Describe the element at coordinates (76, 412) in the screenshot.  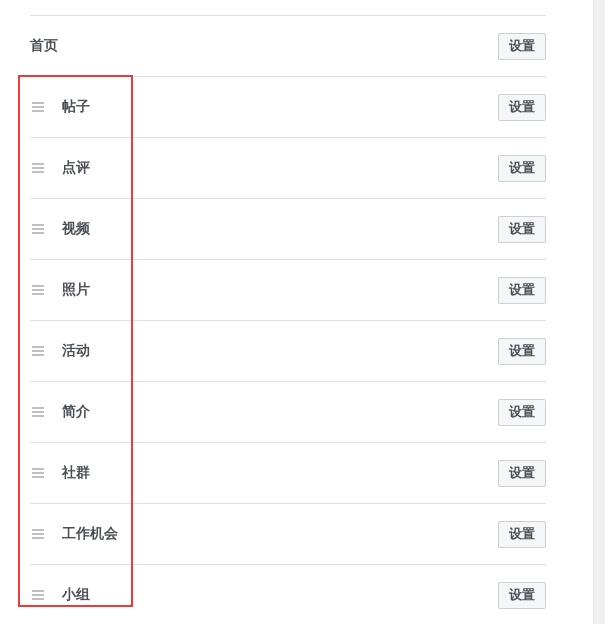
I see `tab-label: 简介` at that location.